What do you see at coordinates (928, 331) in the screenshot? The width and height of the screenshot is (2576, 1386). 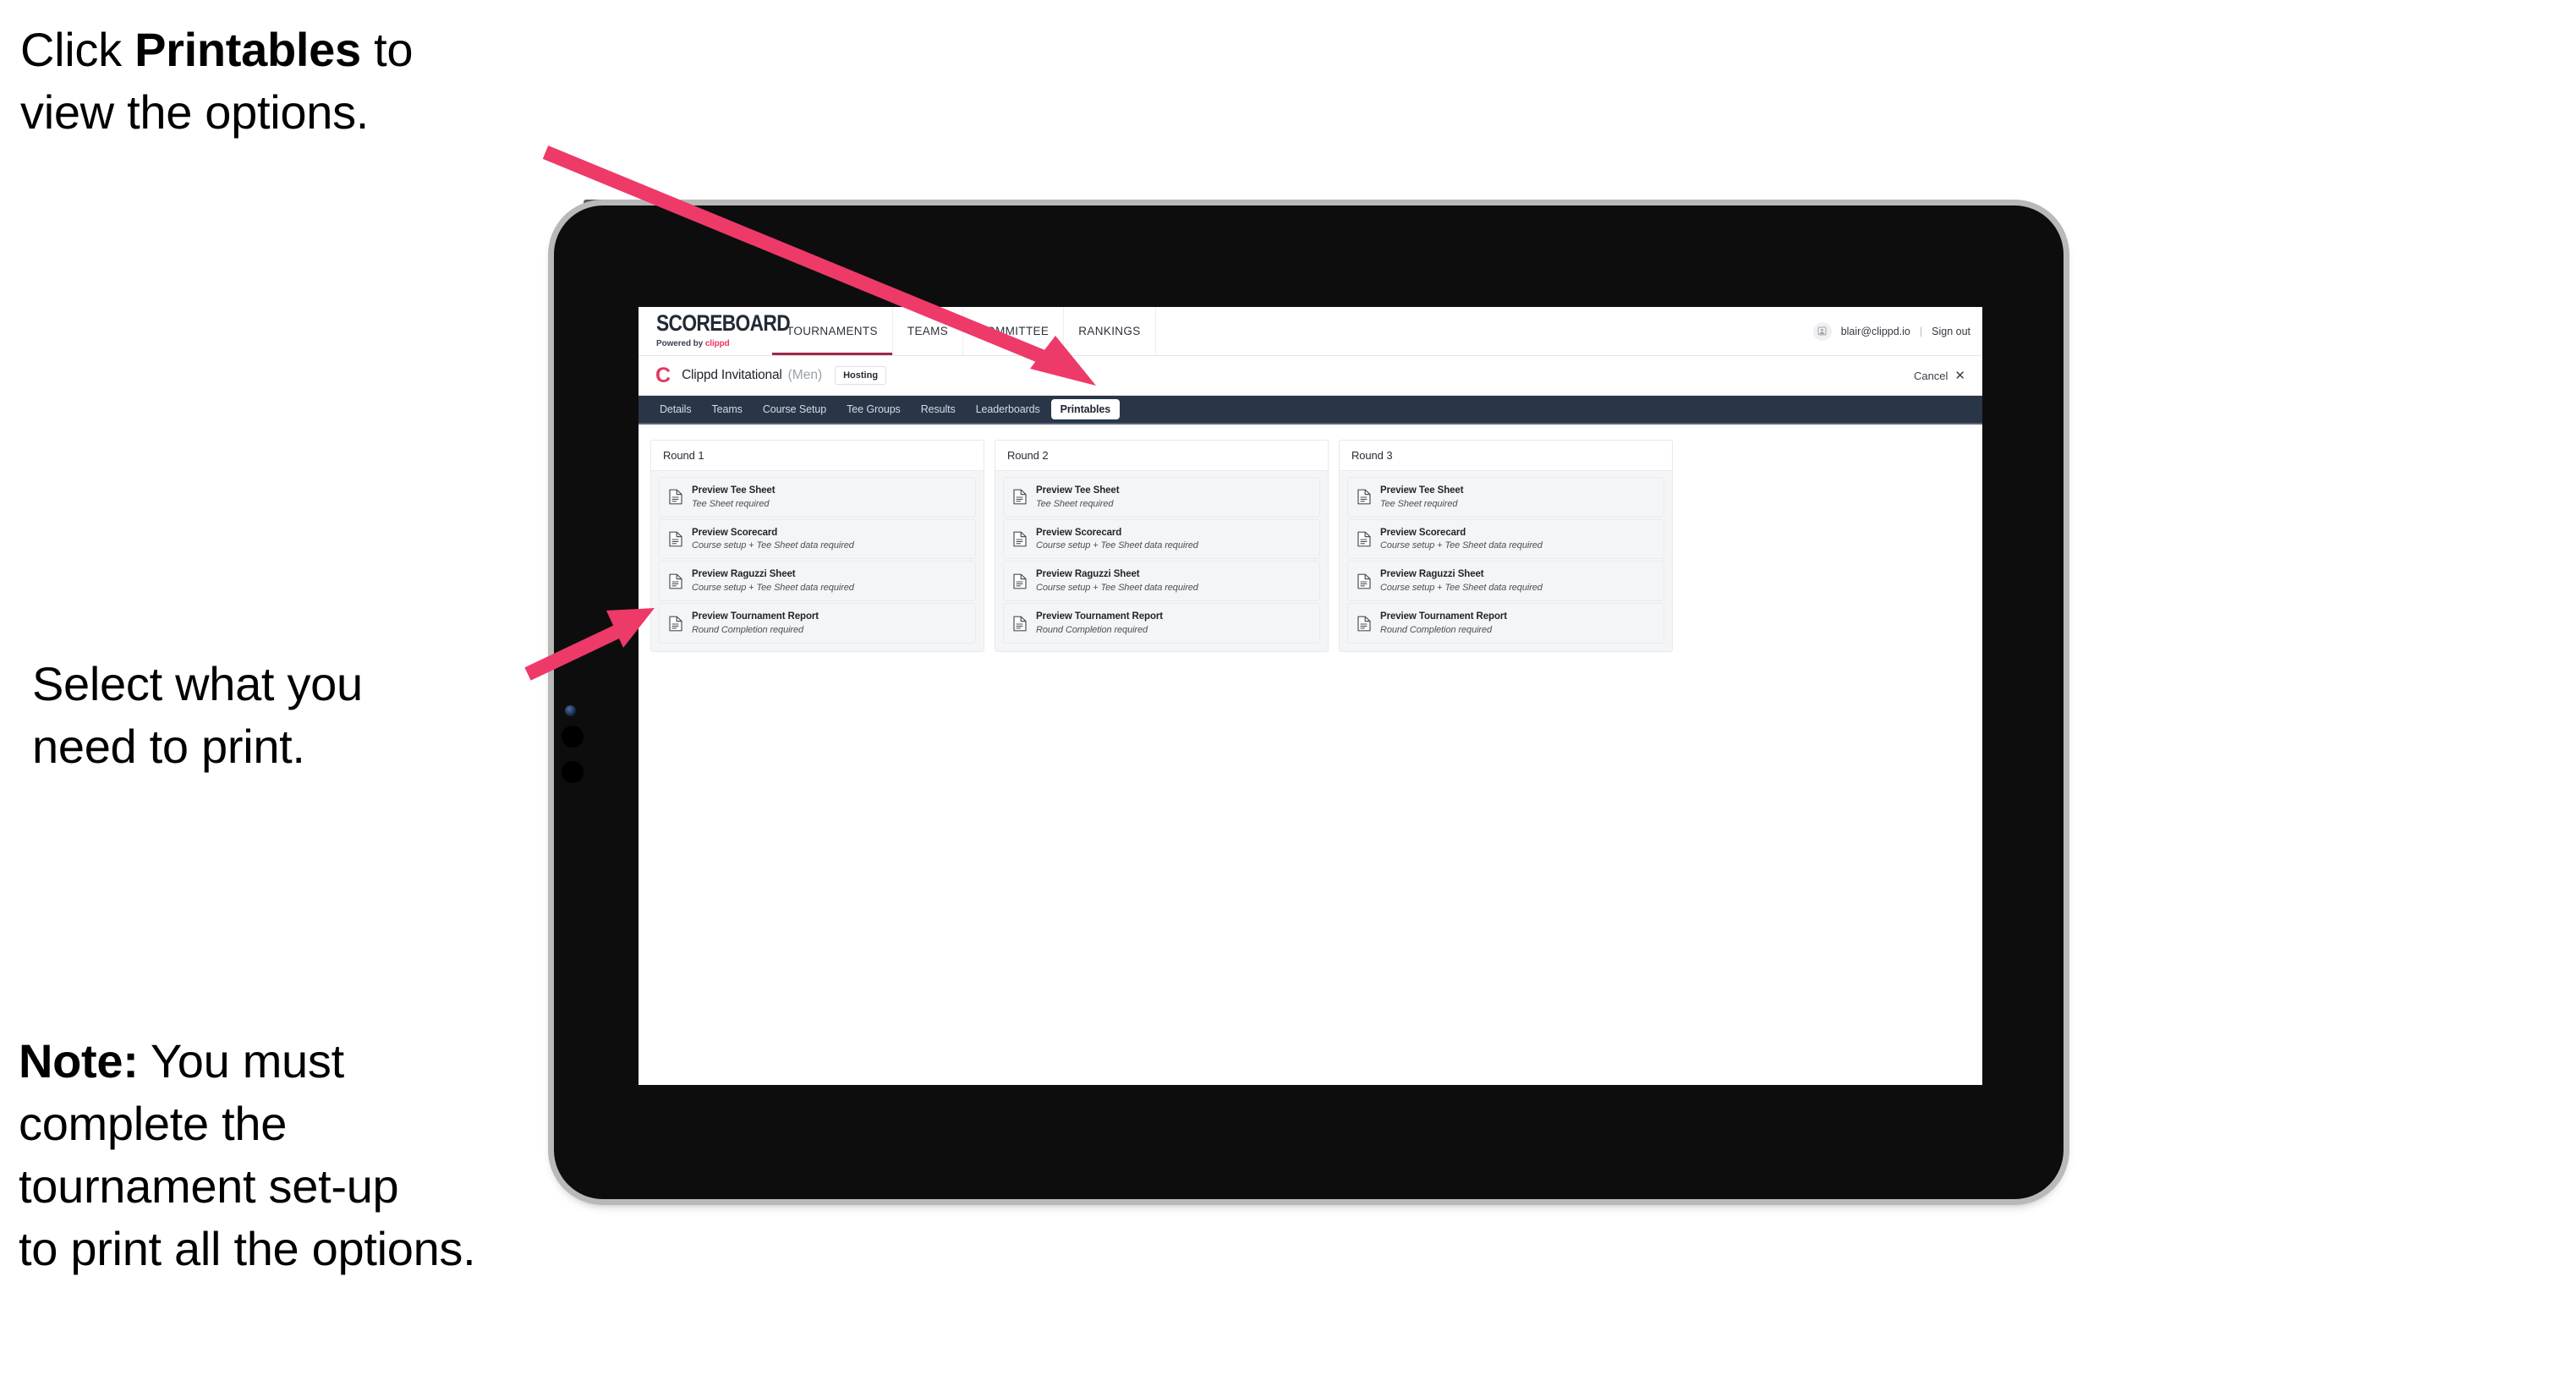 I see `nav-item-teams: TEAMS` at bounding box center [928, 331].